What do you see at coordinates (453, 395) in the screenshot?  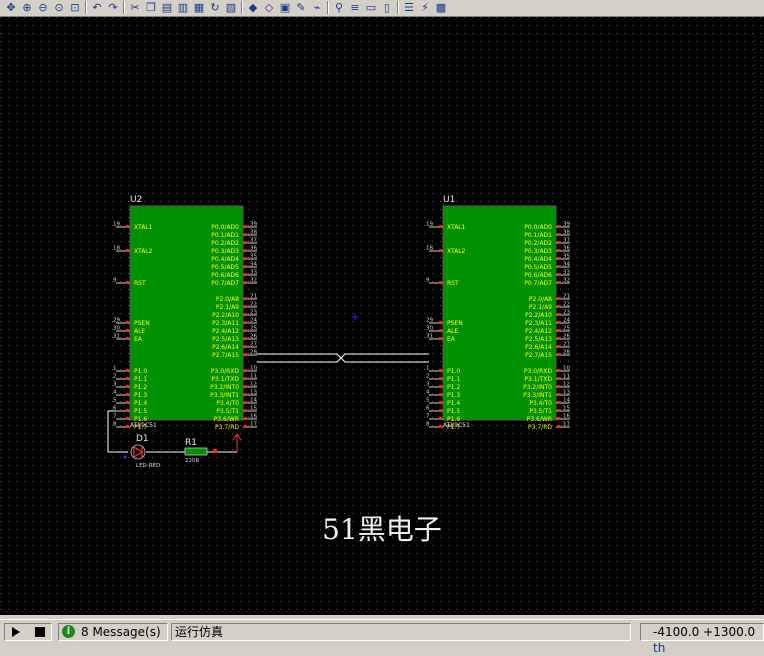 I see `u1-pin-label: P1.3` at bounding box center [453, 395].